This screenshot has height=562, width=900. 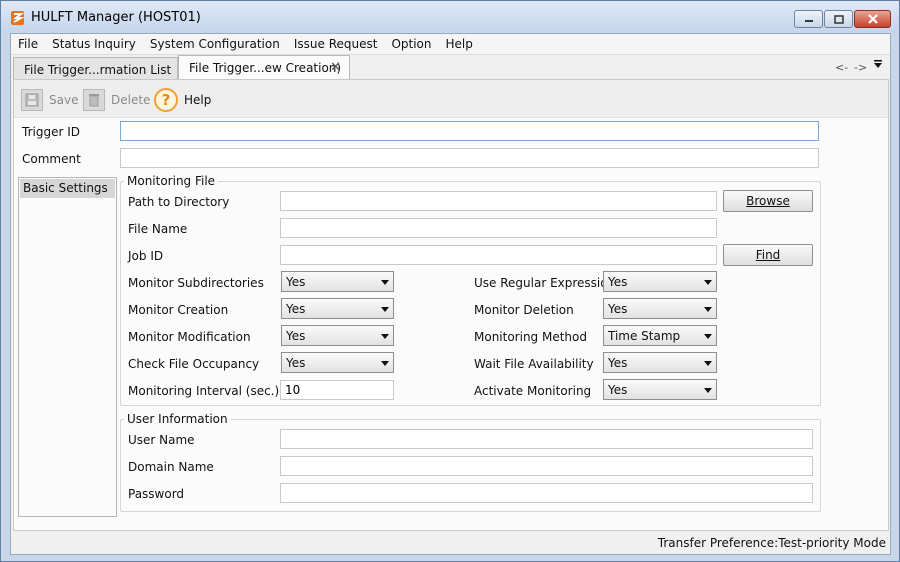 I want to click on domain-name-input, so click(x=546, y=466).